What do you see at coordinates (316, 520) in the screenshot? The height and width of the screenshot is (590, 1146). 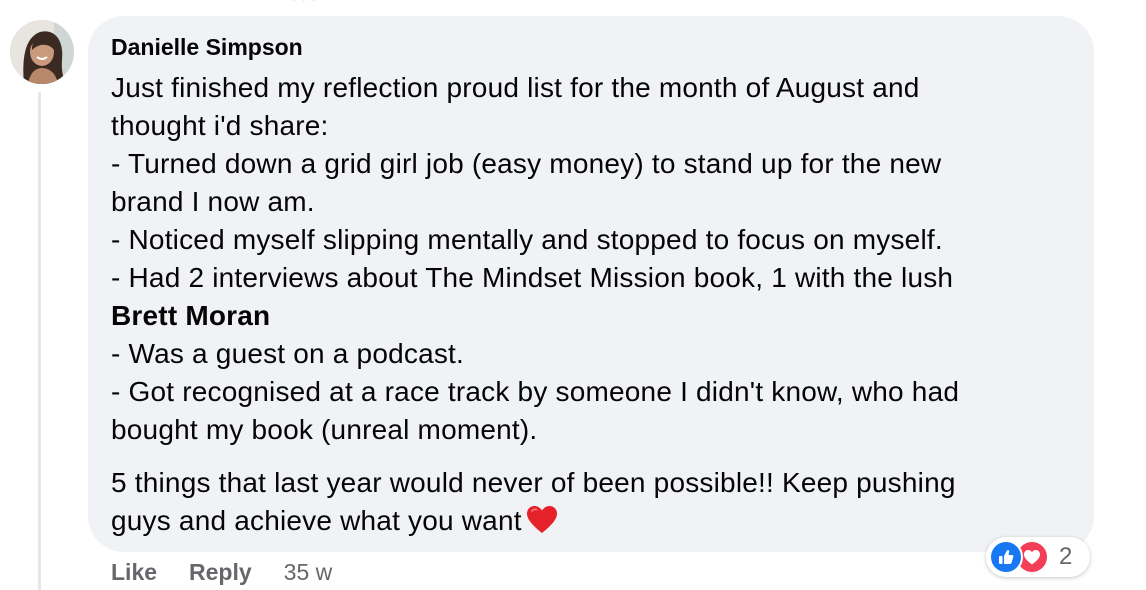 I see `comment-line-text: guys and achieve what you want` at bounding box center [316, 520].